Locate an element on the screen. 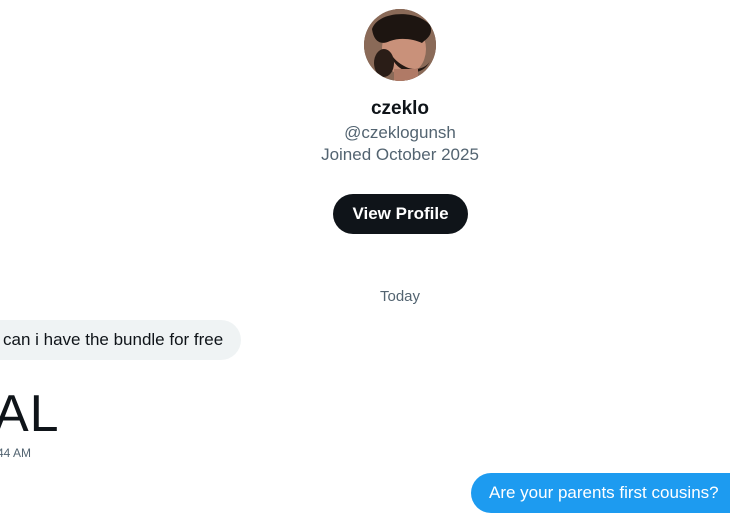 The width and height of the screenshot is (730, 513). profile-joined-date: Joined October 2025 is located at coordinates (400, 154).